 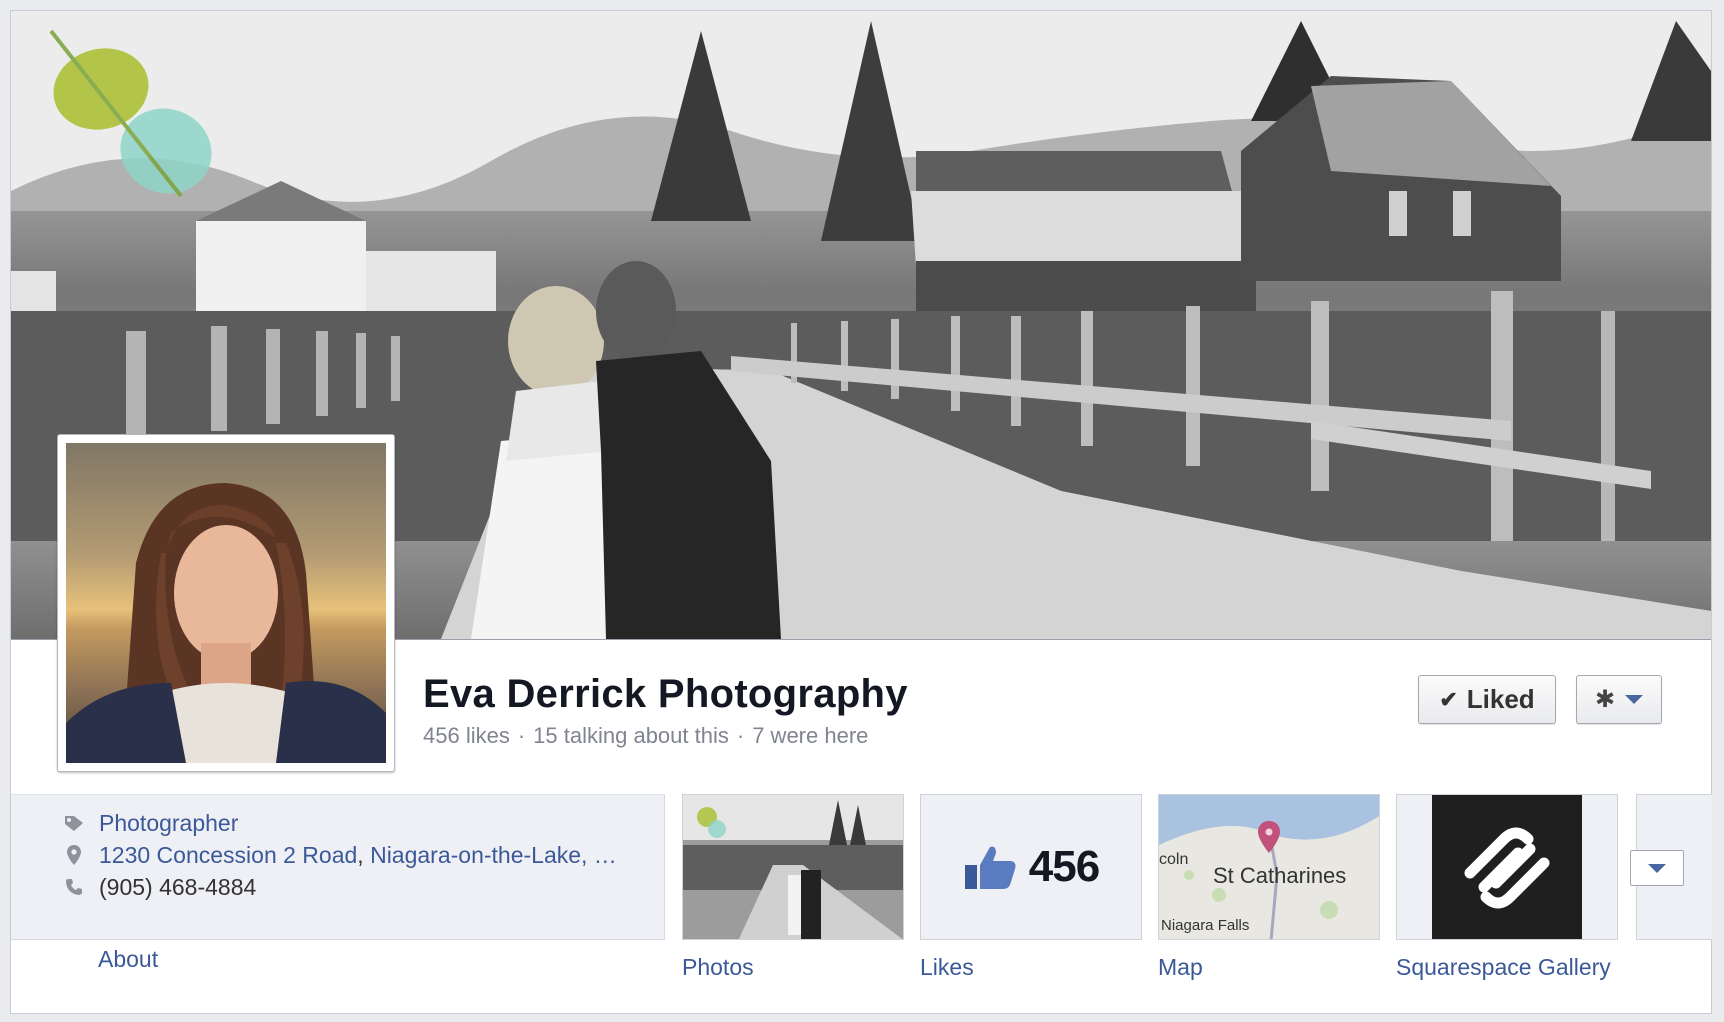 What do you see at coordinates (665, 694) in the screenshot?
I see `page-title: Eva Derrick Photography` at bounding box center [665, 694].